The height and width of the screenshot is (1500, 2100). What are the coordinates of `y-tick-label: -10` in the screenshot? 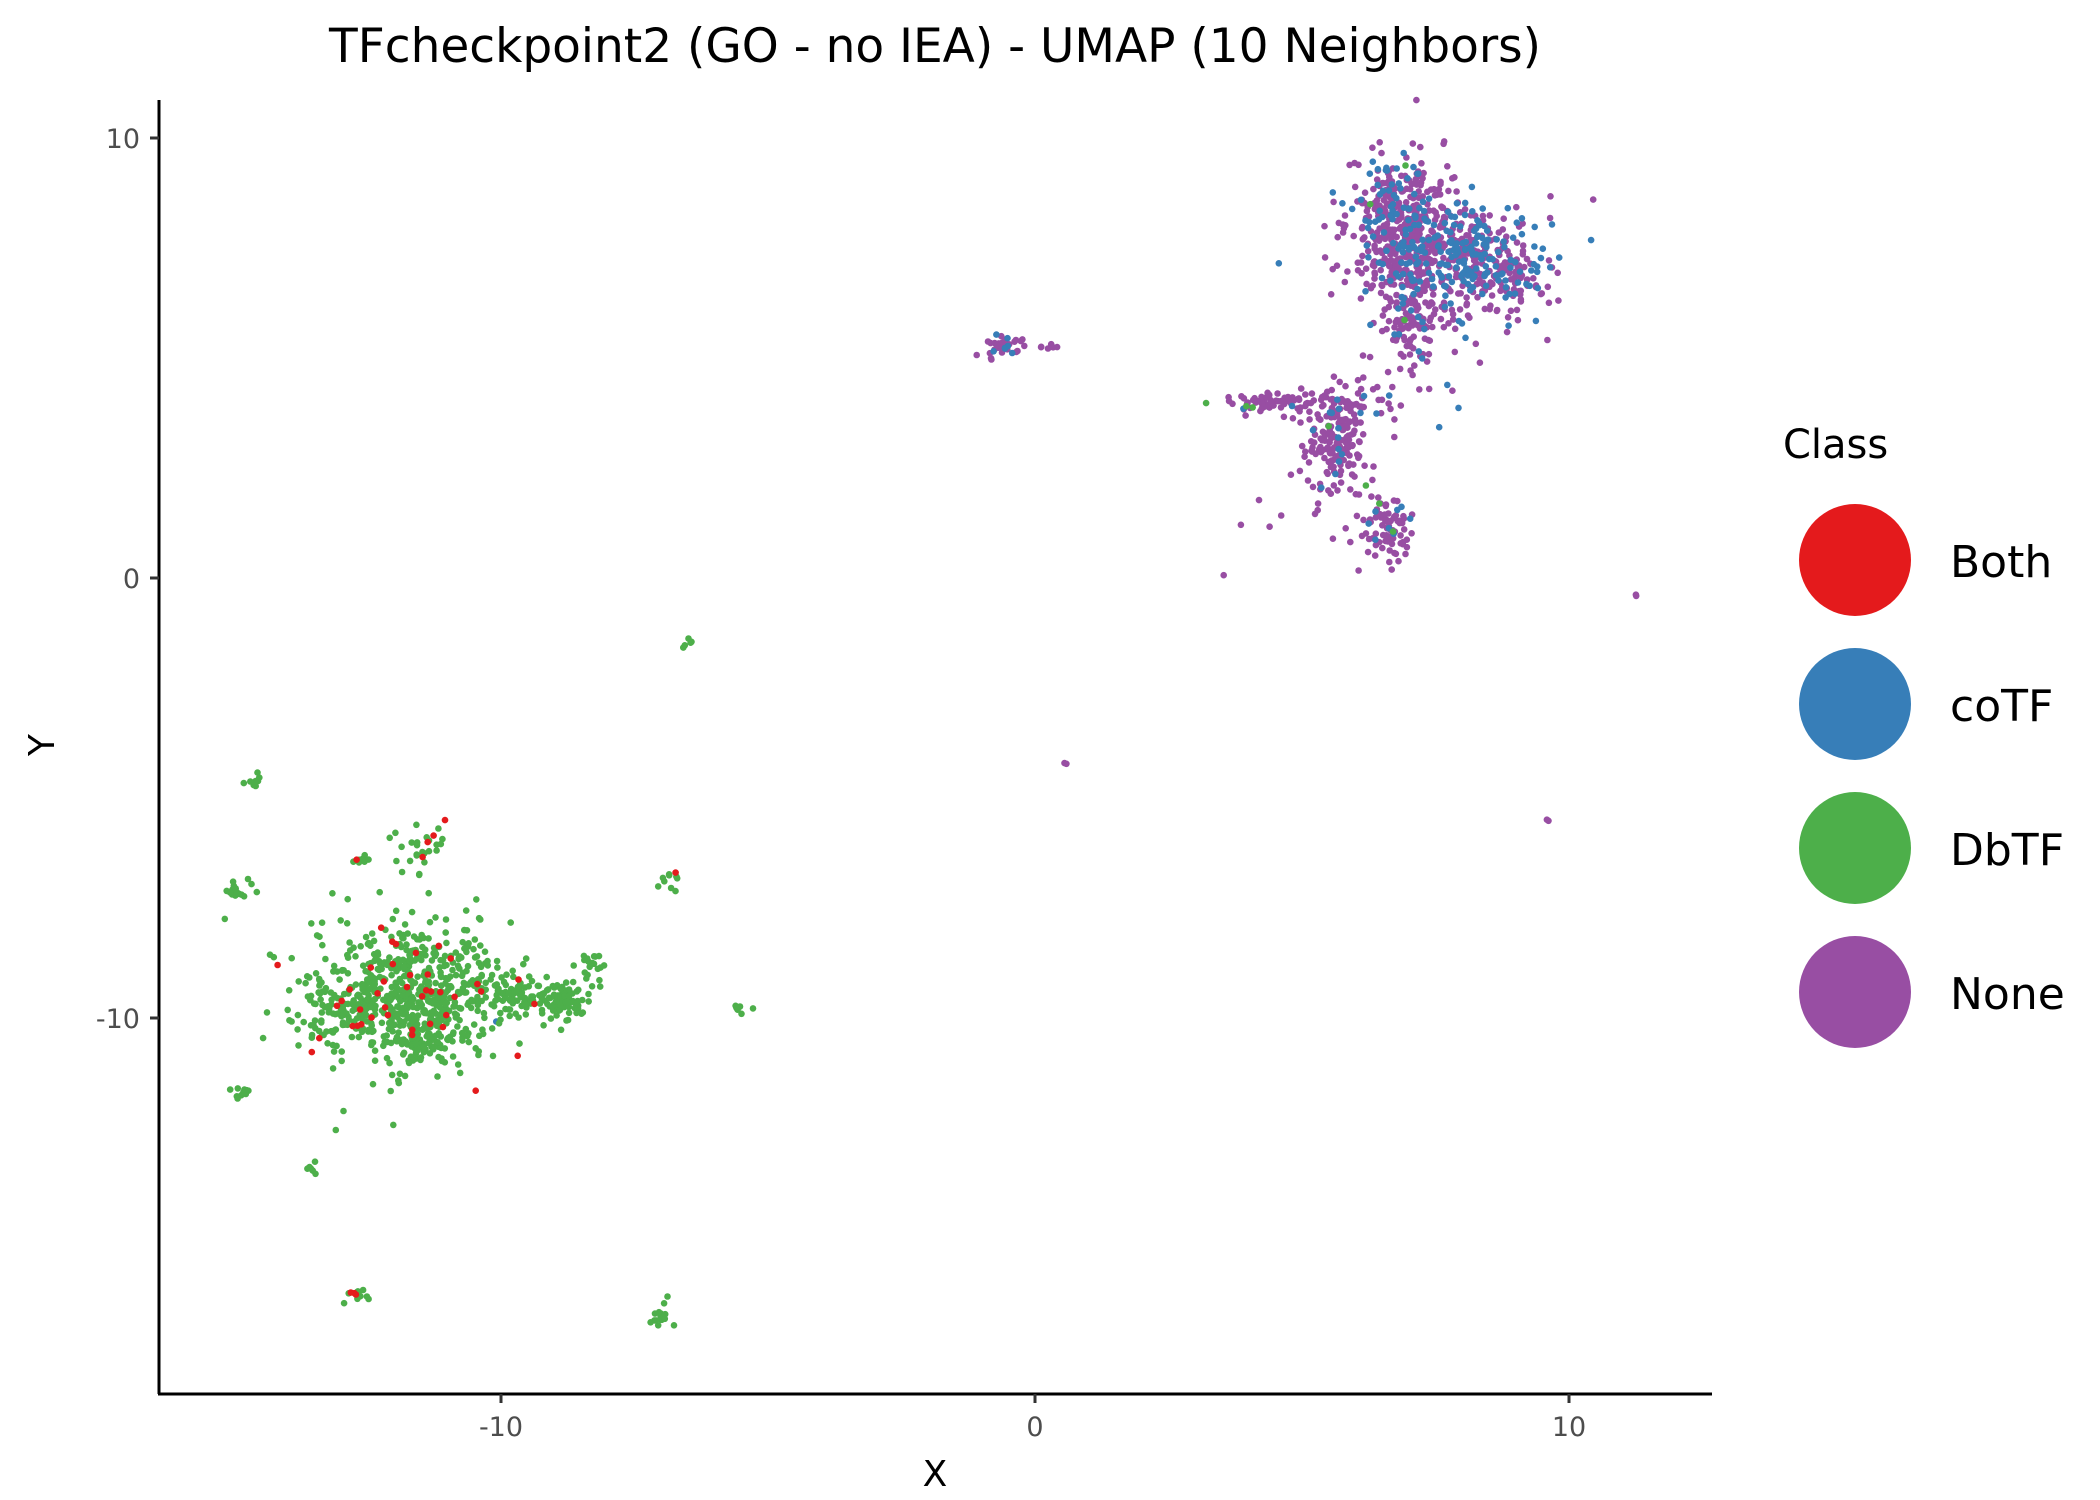 It's located at (118, 1019).